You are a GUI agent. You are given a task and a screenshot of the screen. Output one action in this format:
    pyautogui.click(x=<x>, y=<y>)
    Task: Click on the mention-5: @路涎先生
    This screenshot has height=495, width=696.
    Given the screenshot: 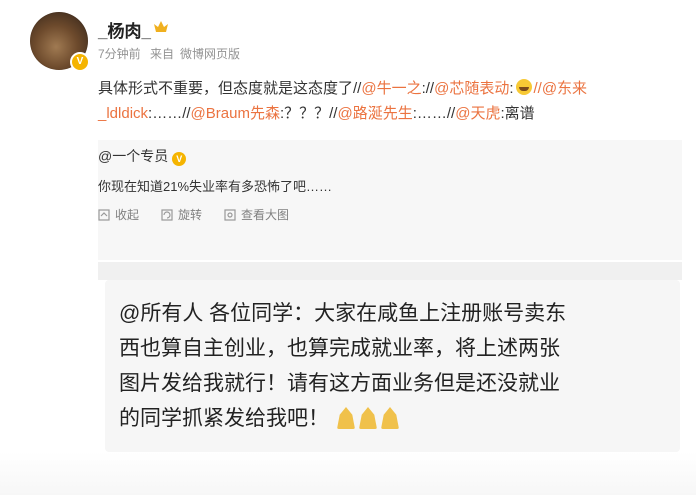 What is the action you would take?
    pyautogui.click(x=374, y=113)
    